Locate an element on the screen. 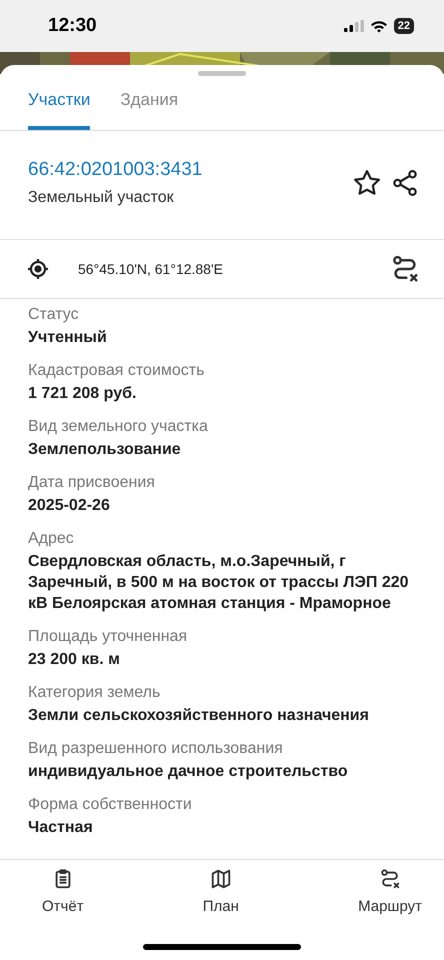 This screenshot has width=444, height=960. signal-icon is located at coordinates (354, 26).